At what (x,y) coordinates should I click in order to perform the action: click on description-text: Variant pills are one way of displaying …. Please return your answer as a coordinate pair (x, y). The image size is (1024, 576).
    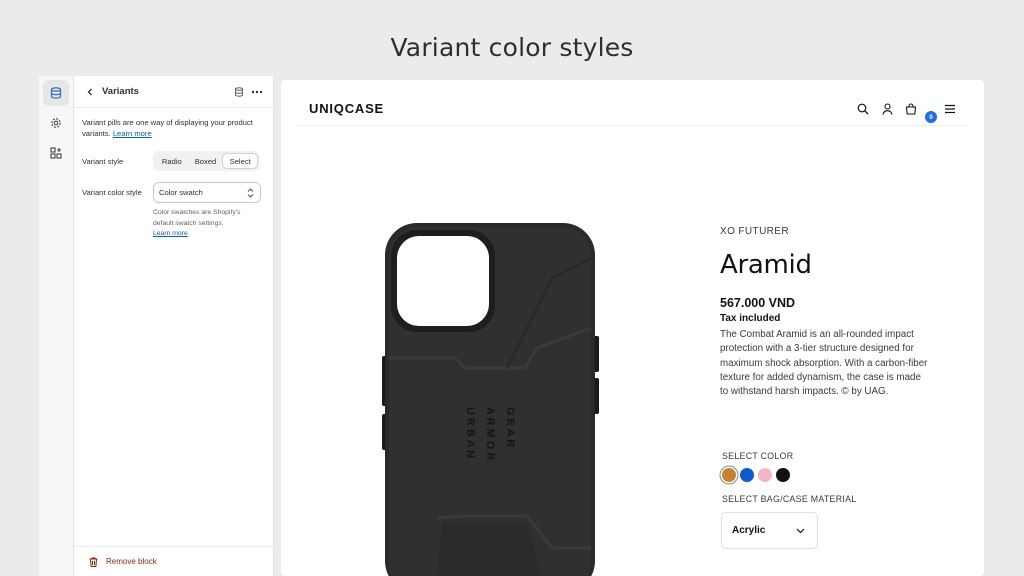
    Looking at the image, I should click on (167, 128).